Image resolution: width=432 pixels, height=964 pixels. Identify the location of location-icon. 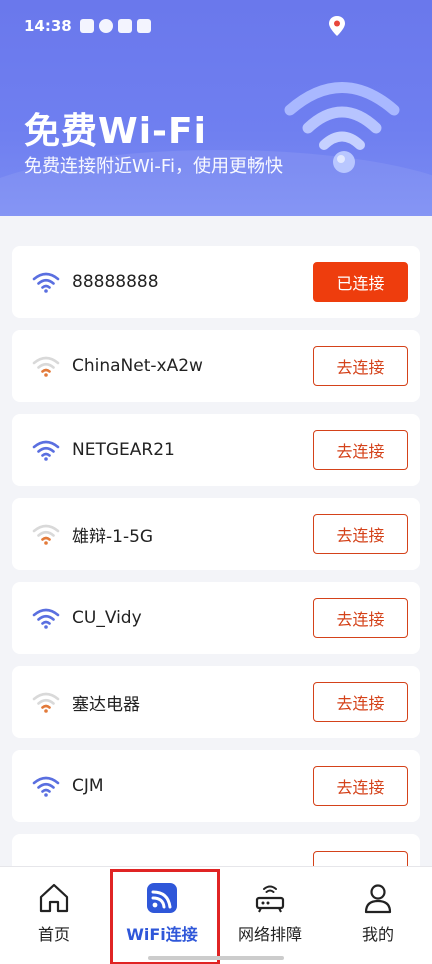
(337, 26).